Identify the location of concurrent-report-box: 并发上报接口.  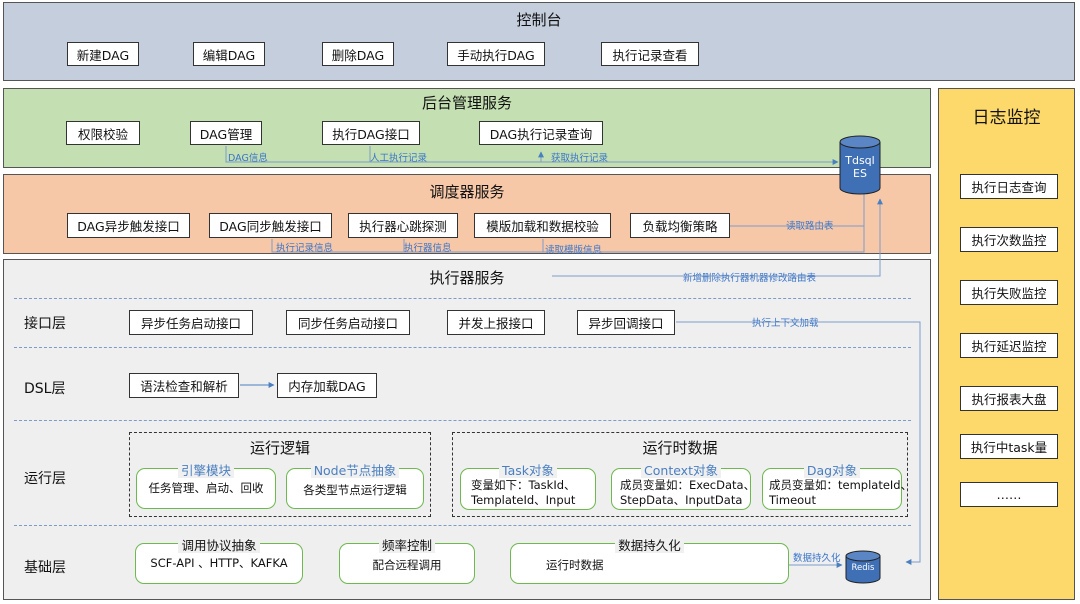
(496, 322).